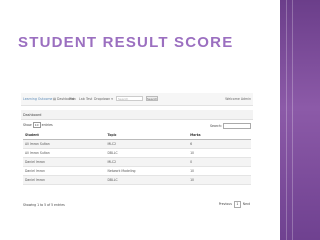  I want to click on table-row: Daniel Imran DBLLC 10, so click(137, 180).